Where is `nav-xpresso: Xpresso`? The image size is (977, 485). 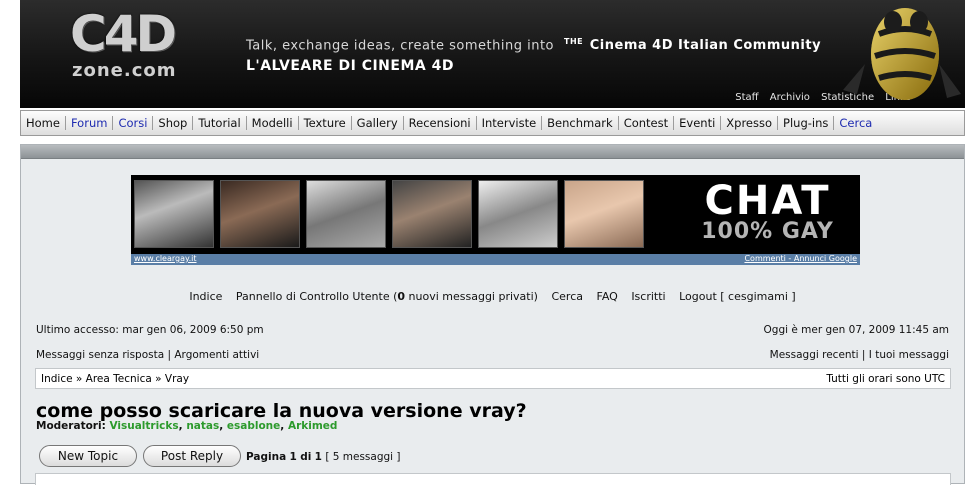 nav-xpresso: Xpresso is located at coordinates (750, 123).